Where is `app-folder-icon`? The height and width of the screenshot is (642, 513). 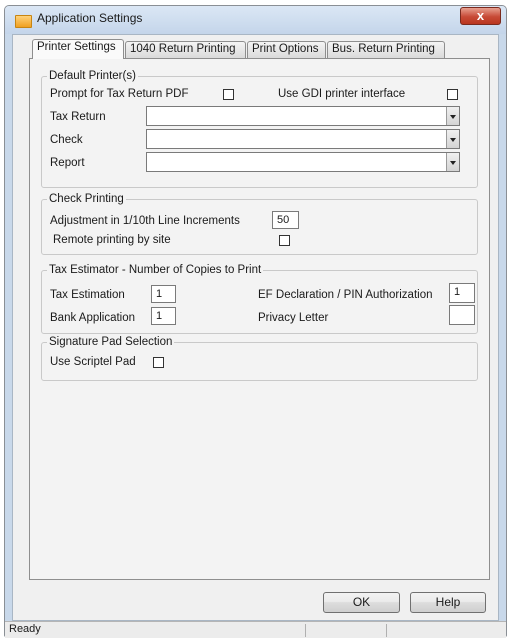
app-folder-icon is located at coordinates (23, 21).